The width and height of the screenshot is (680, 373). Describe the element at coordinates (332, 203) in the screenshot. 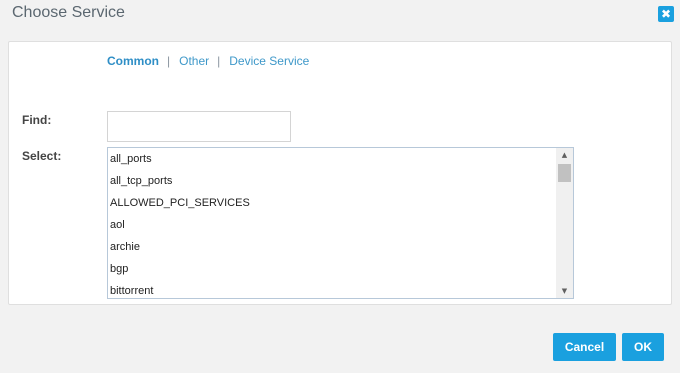

I see `list-item: ALLOWED_PCI_SERVICES` at that location.